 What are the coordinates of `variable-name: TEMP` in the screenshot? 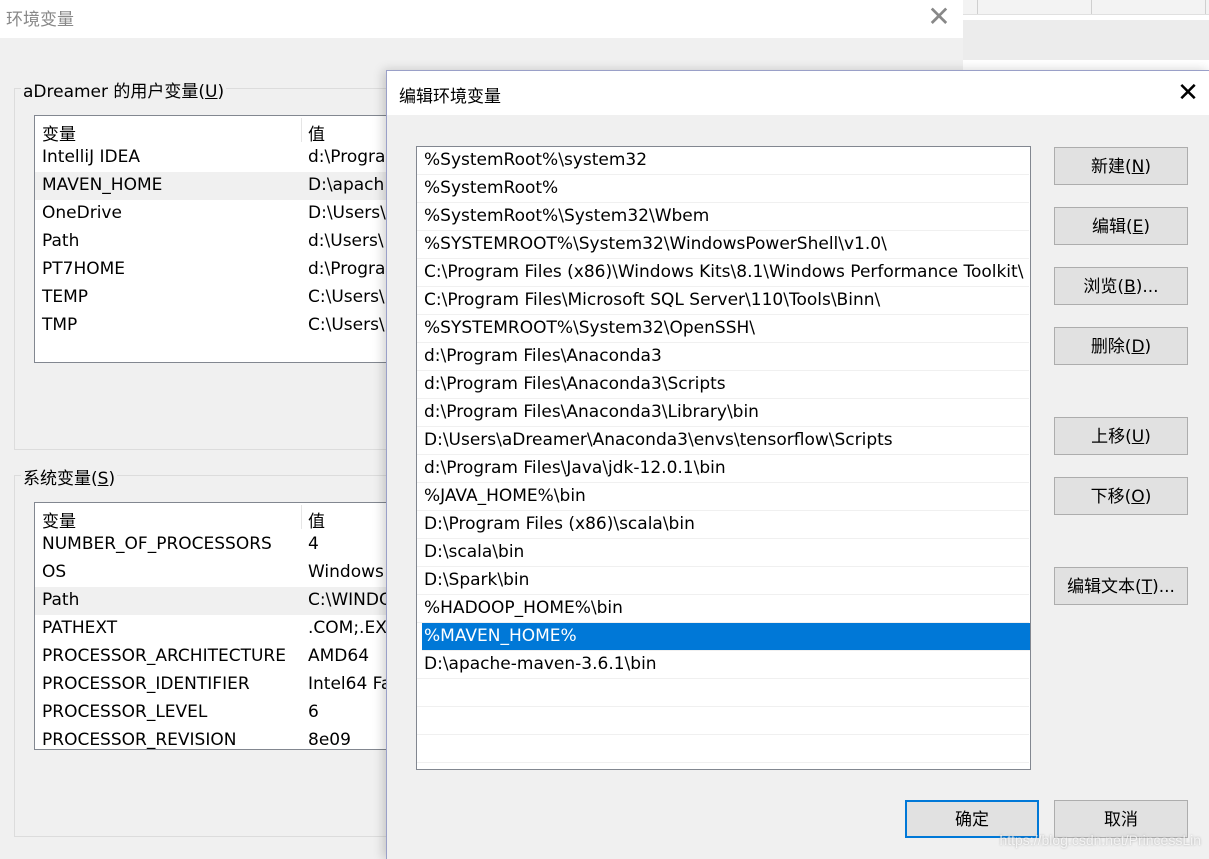 It's located at (65, 297).